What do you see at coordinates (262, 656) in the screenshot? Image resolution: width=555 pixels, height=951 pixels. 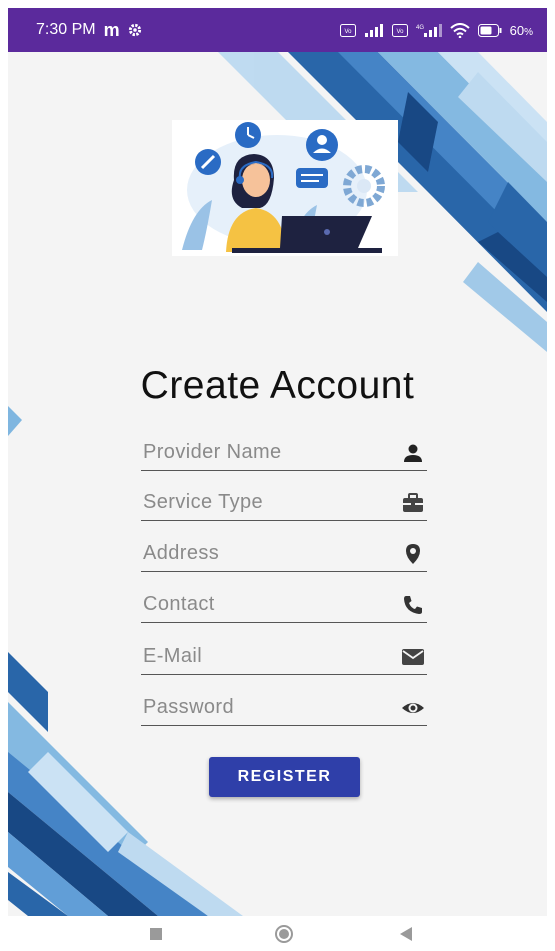 I see `email-input` at bounding box center [262, 656].